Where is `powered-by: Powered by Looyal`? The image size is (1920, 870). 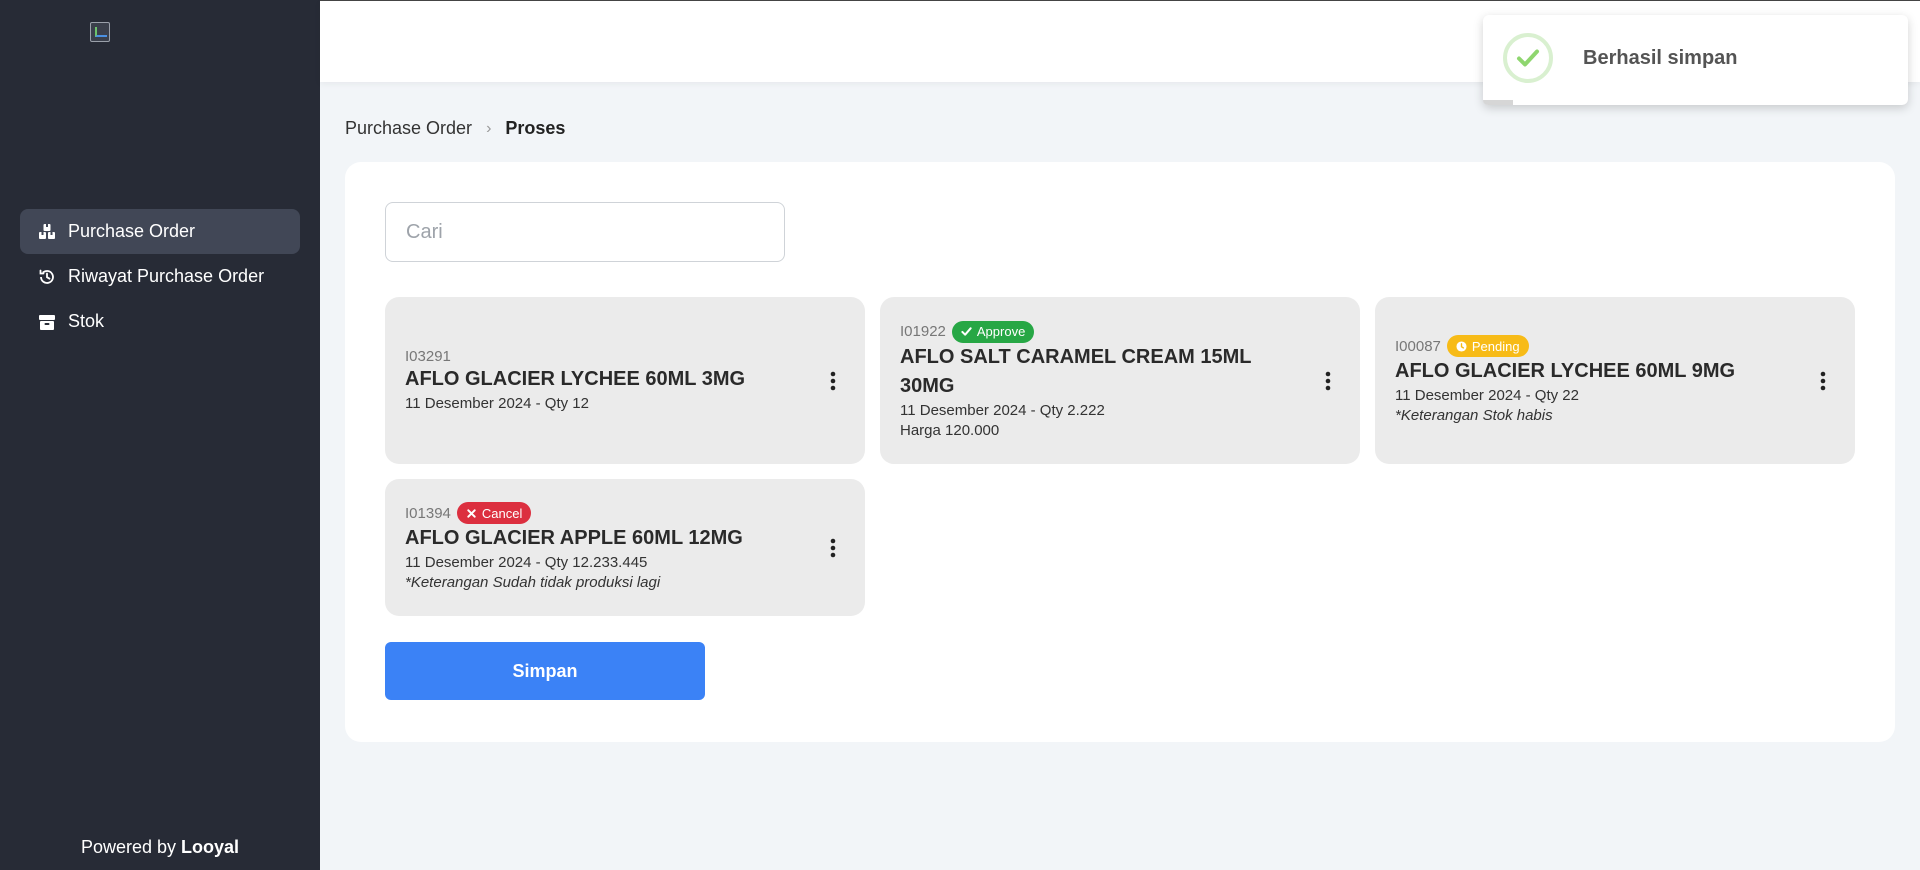
powered-by: Powered by Looyal is located at coordinates (160, 847).